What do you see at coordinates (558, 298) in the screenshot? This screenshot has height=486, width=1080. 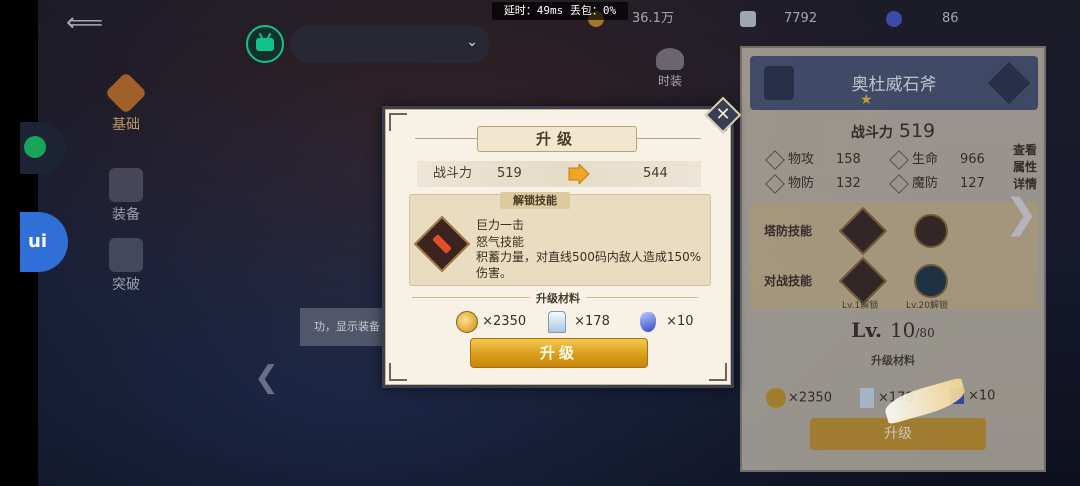 I see `materials-title: 升级材料` at bounding box center [558, 298].